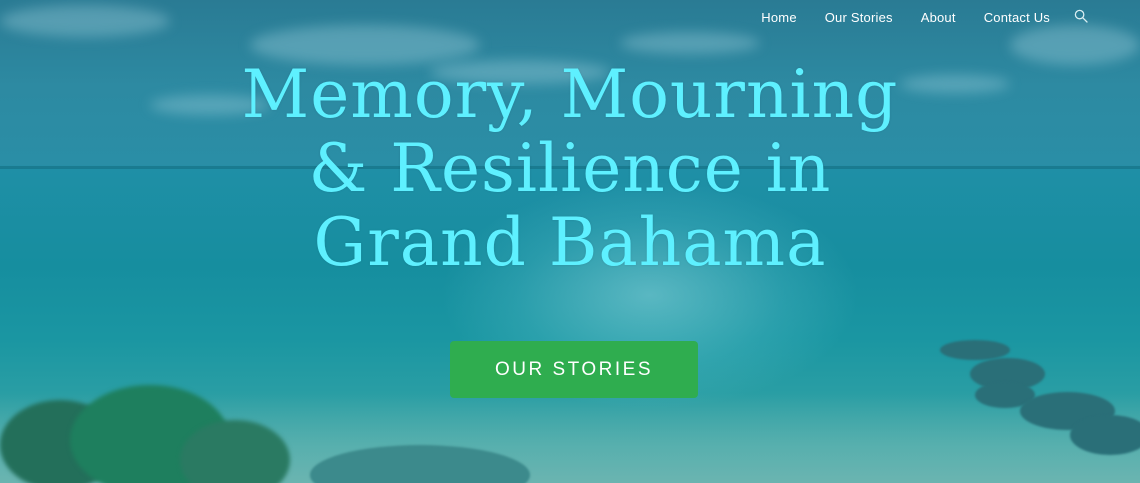 The width and height of the screenshot is (1140, 483). I want to click on nav-about: About, so click(938, 18).